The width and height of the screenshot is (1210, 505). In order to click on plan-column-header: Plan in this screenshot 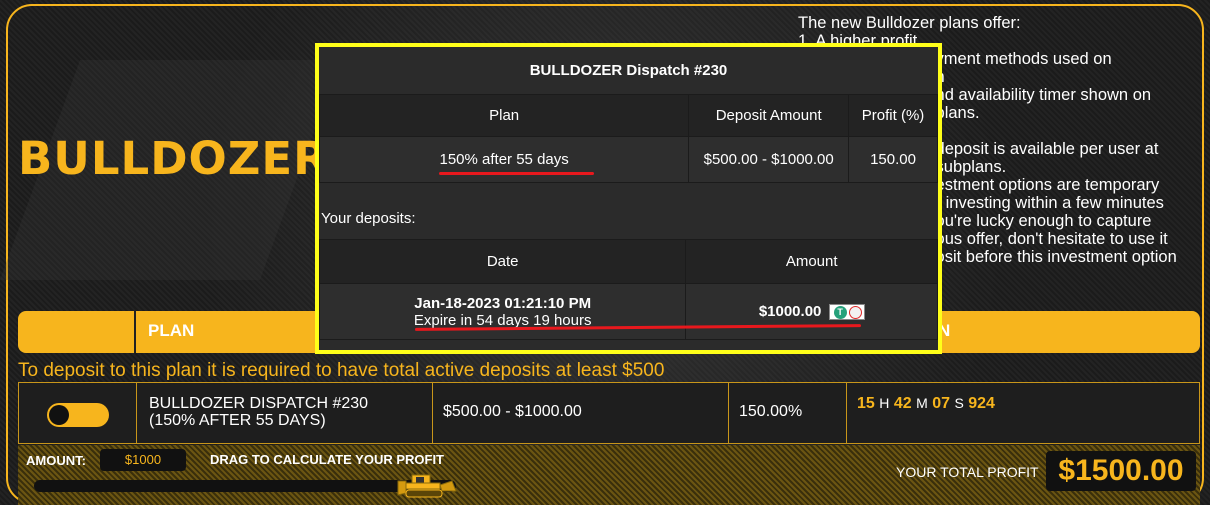, I will do `click(504, 115)`.